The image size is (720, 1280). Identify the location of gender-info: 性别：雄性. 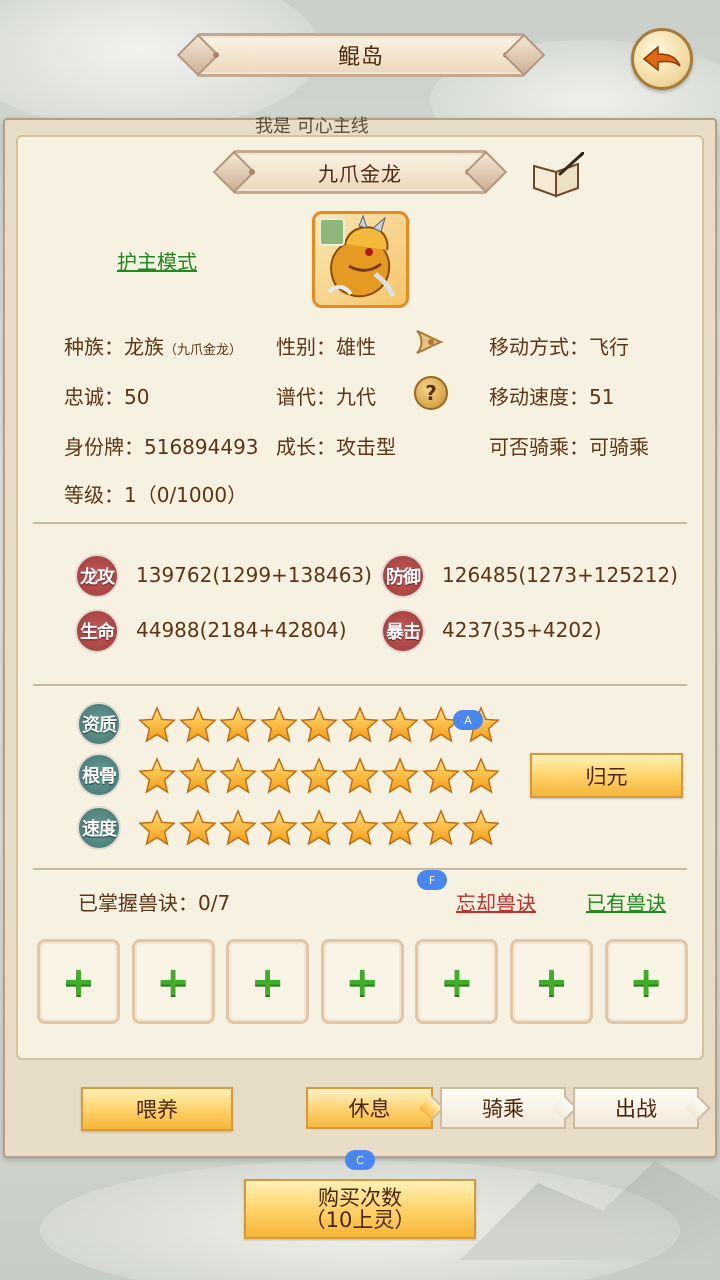
(326, 347).